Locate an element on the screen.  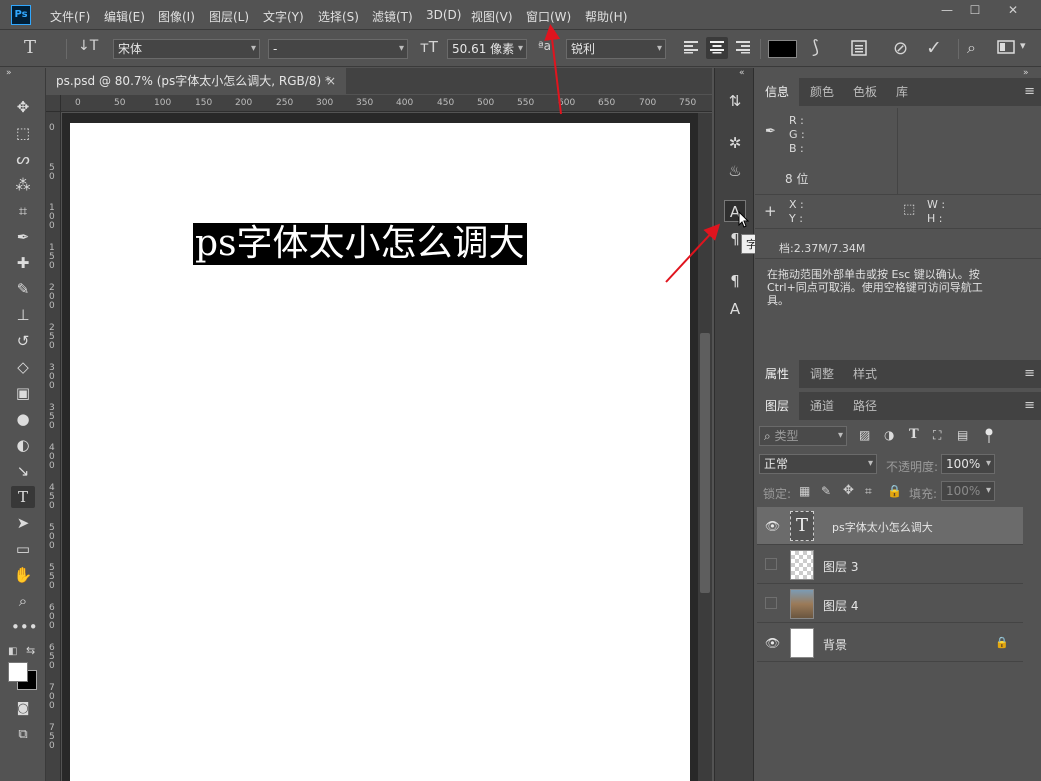
menu-file: 文件(F) is located at coordinates (70, 16).